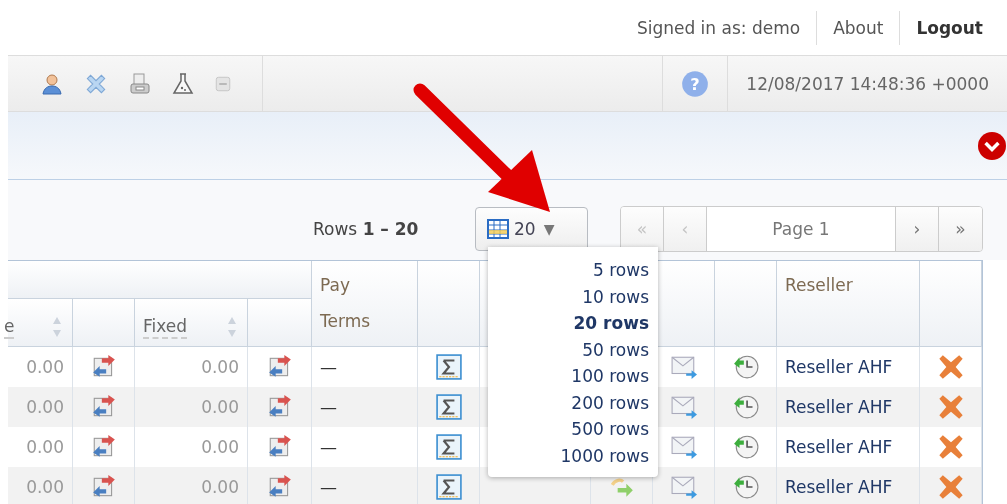 The height and width of the screenshot is (504, 1007). I want to click on menu-item: 10 rows, so click(568, 296).